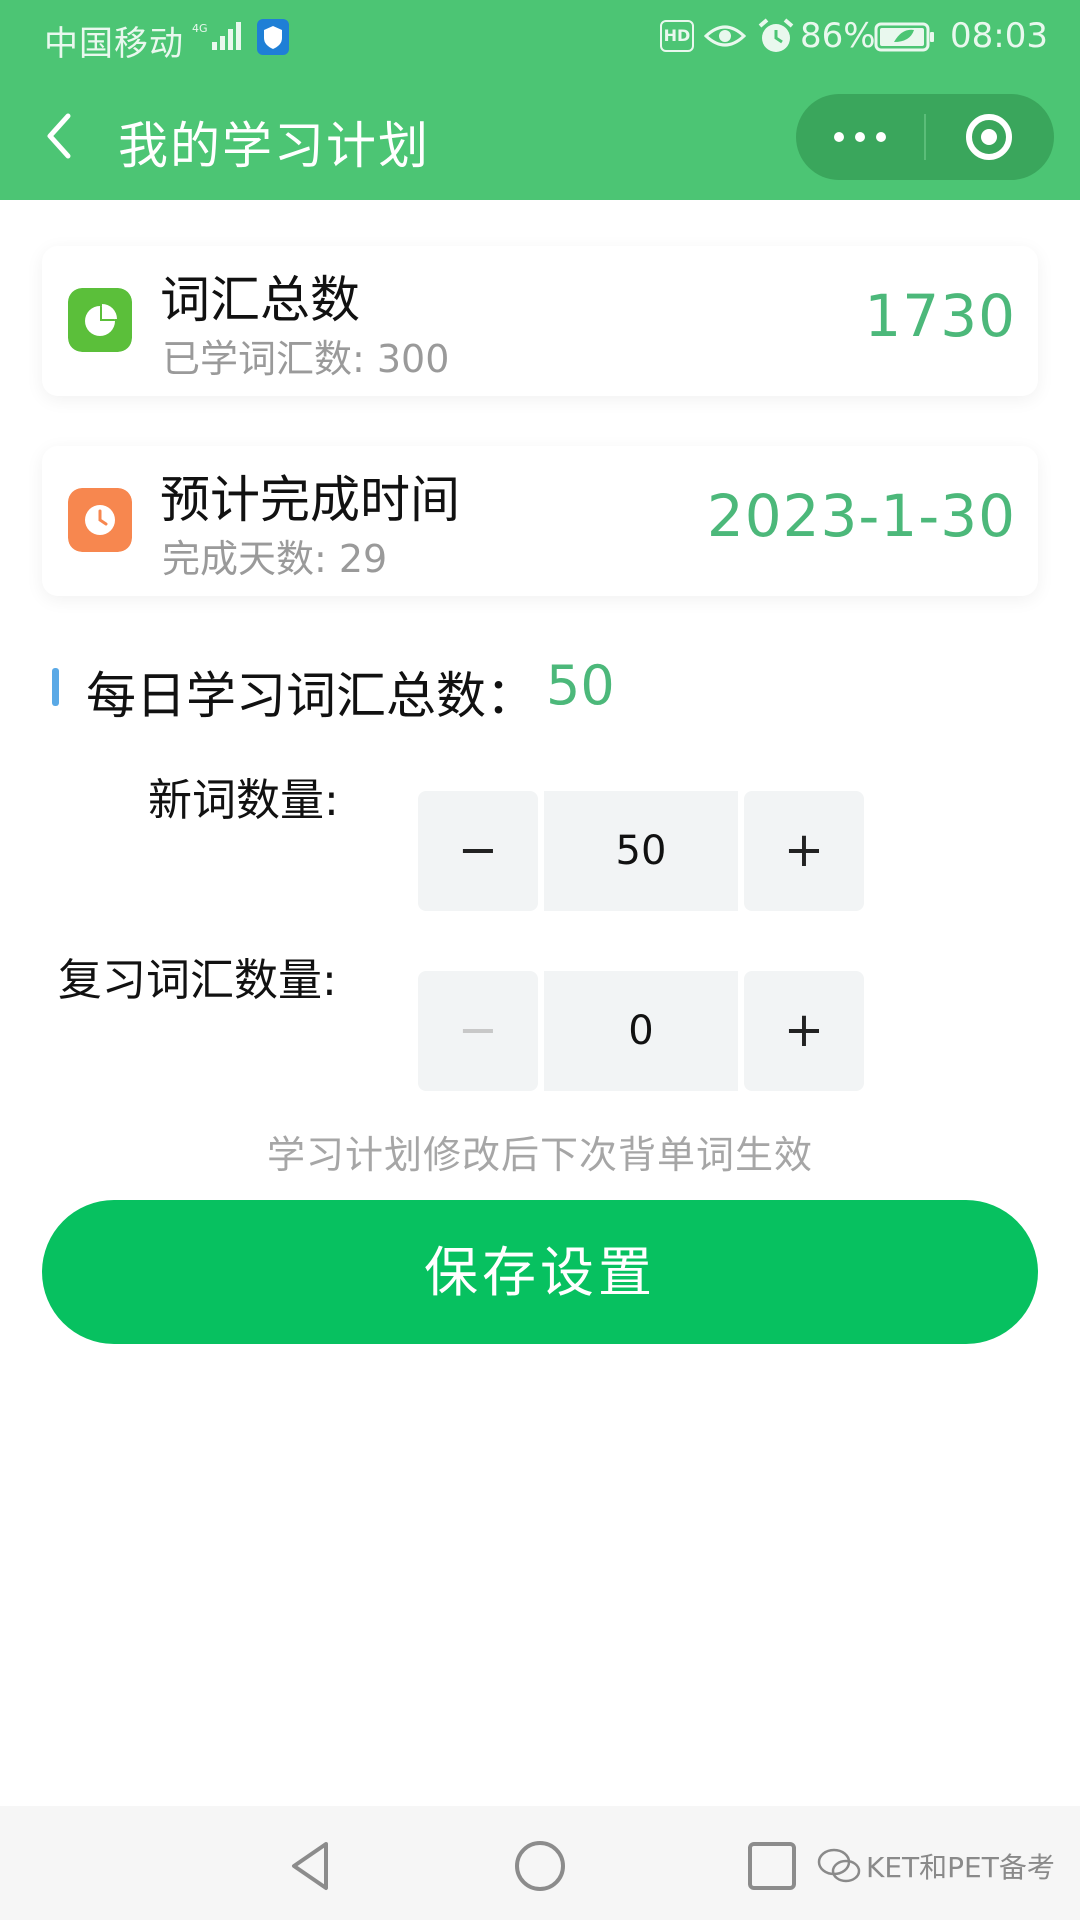 The height and width of the screenshot is (1920, 1080). I want to click on finish-date-card: 预计完成时间 完成天数: 29 2023-1-30, so click(540, 521).